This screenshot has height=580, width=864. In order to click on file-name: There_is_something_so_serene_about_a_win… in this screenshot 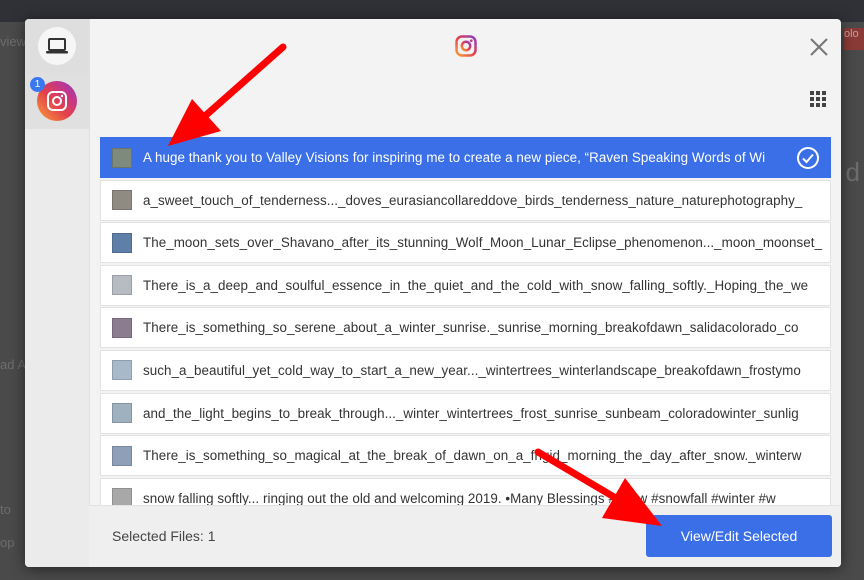, I will do `click(471, 328)`.